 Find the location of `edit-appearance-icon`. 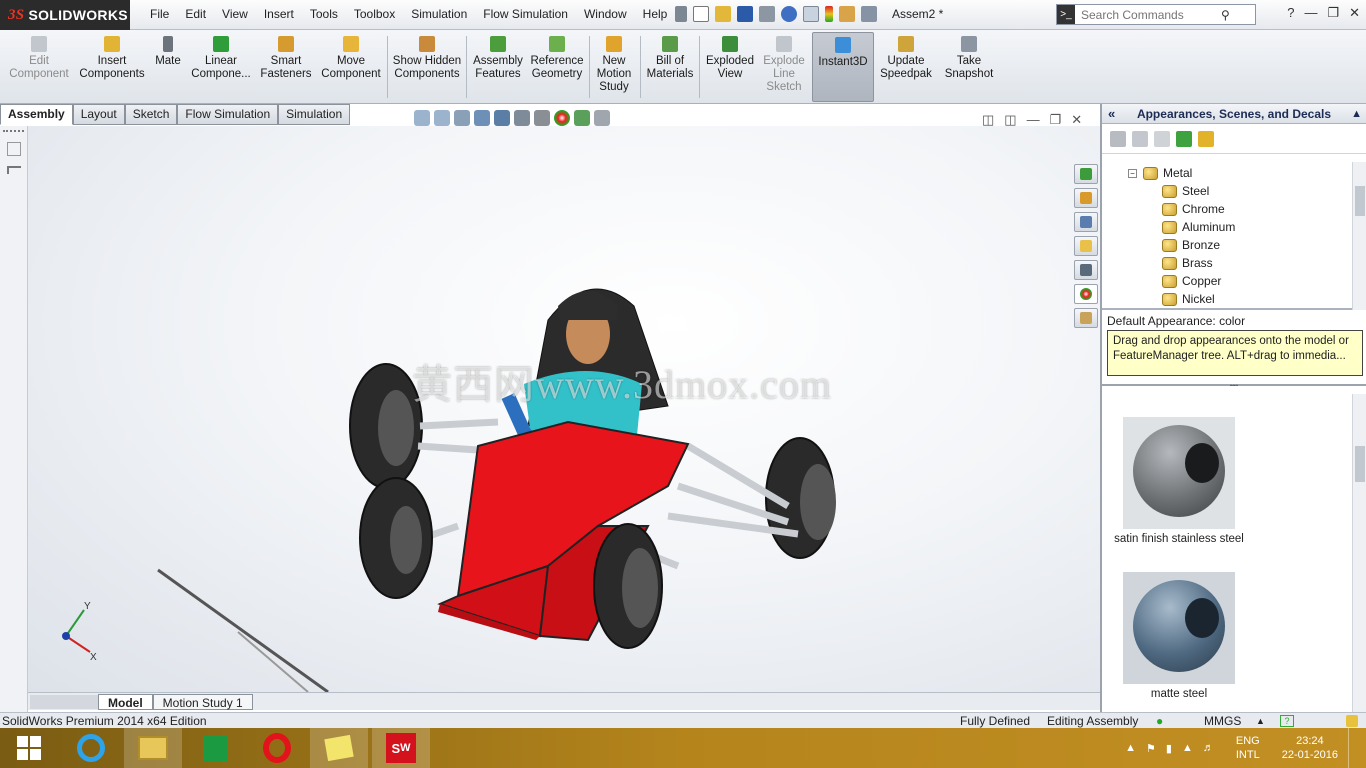

edit-appearance-icon is located at coordinates (562, 118).